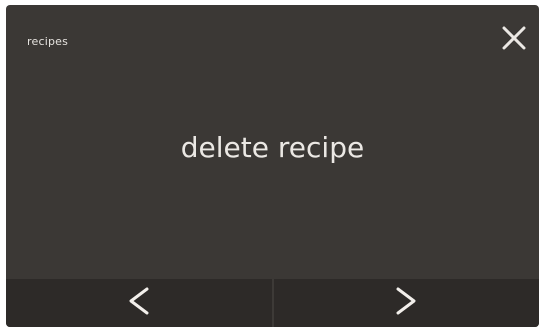  Describe the element at coordinates (48, 41) in the screenshot. I see `page-title: recipes` at that location.